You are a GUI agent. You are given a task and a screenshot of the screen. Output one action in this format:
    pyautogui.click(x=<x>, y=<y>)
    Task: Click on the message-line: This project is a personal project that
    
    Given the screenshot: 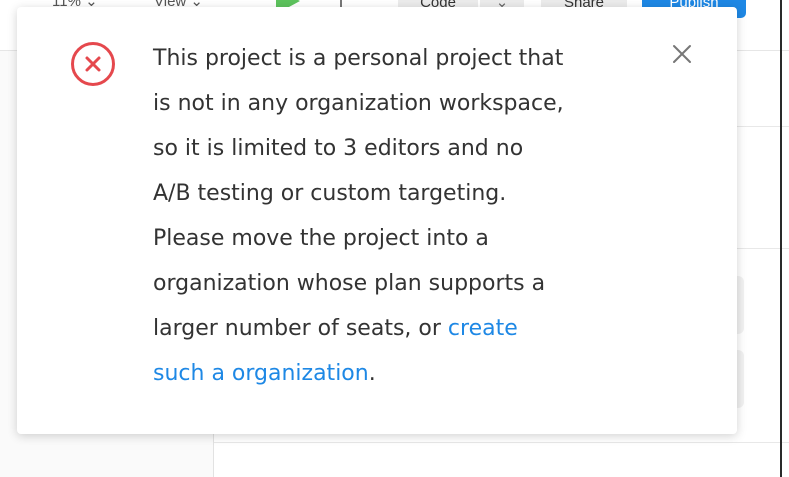 What is the action you would take?
    pyautogui.click(x=358, y=58)
    